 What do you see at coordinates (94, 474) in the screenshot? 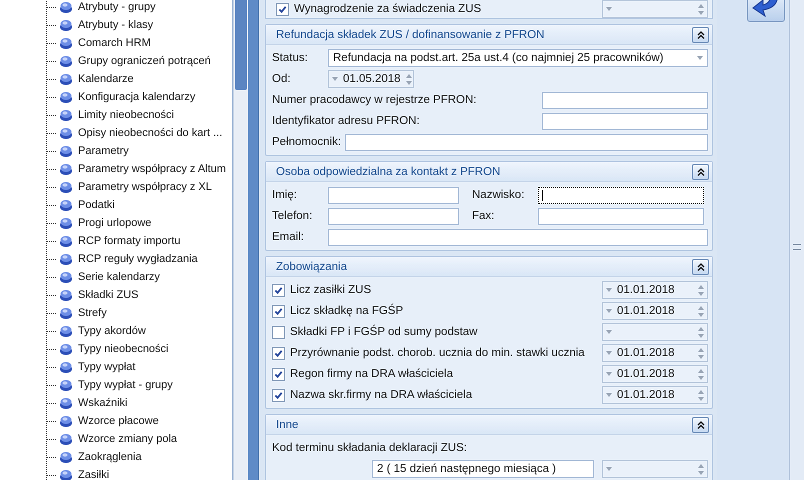
I see `tree-item: Zasiłki` at bounding box center [94, 474].